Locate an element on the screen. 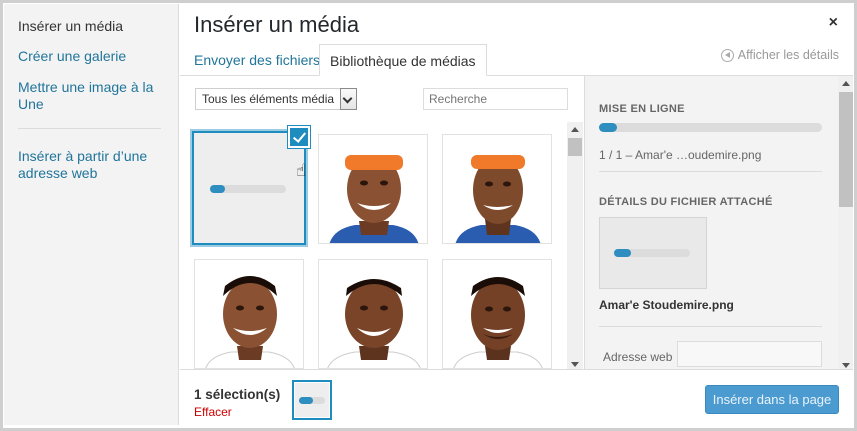 The image size is (857, 431). media-filter-value: Tous les éléments média is located at coordinates (268, 99).